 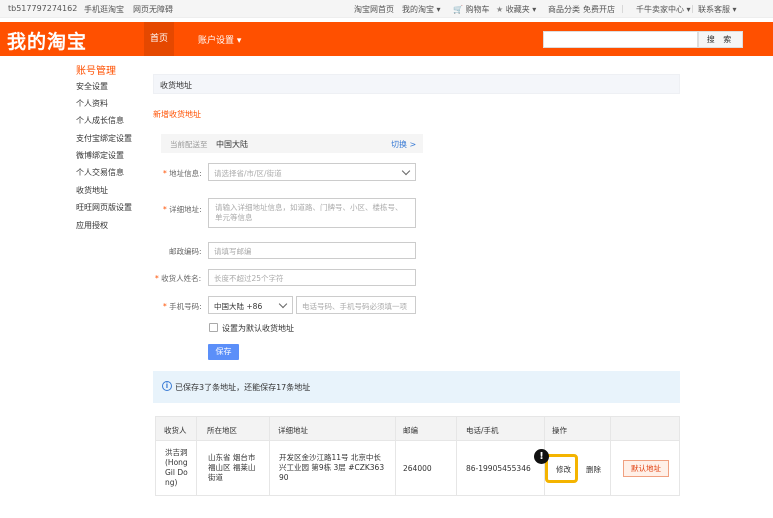 I want to click on table-row-address: 开发区金沙江路11号 北京中长 兴工业园 第9栋 3层 #CZK363 90, so click(x=332, y=467).